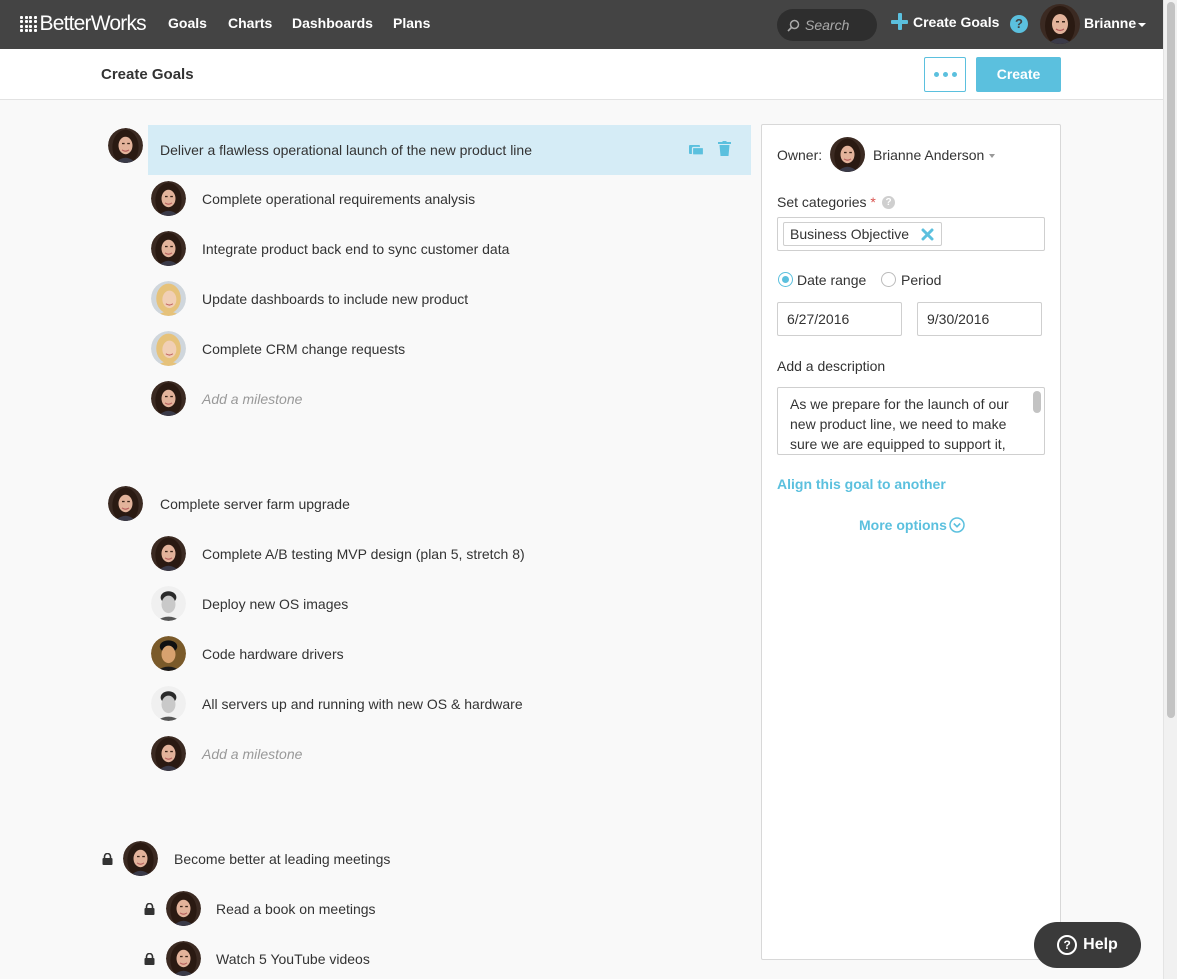 This screenshot has width=1177, height=979. I want to click on categories-label: Set categories *, so click(826, 202).